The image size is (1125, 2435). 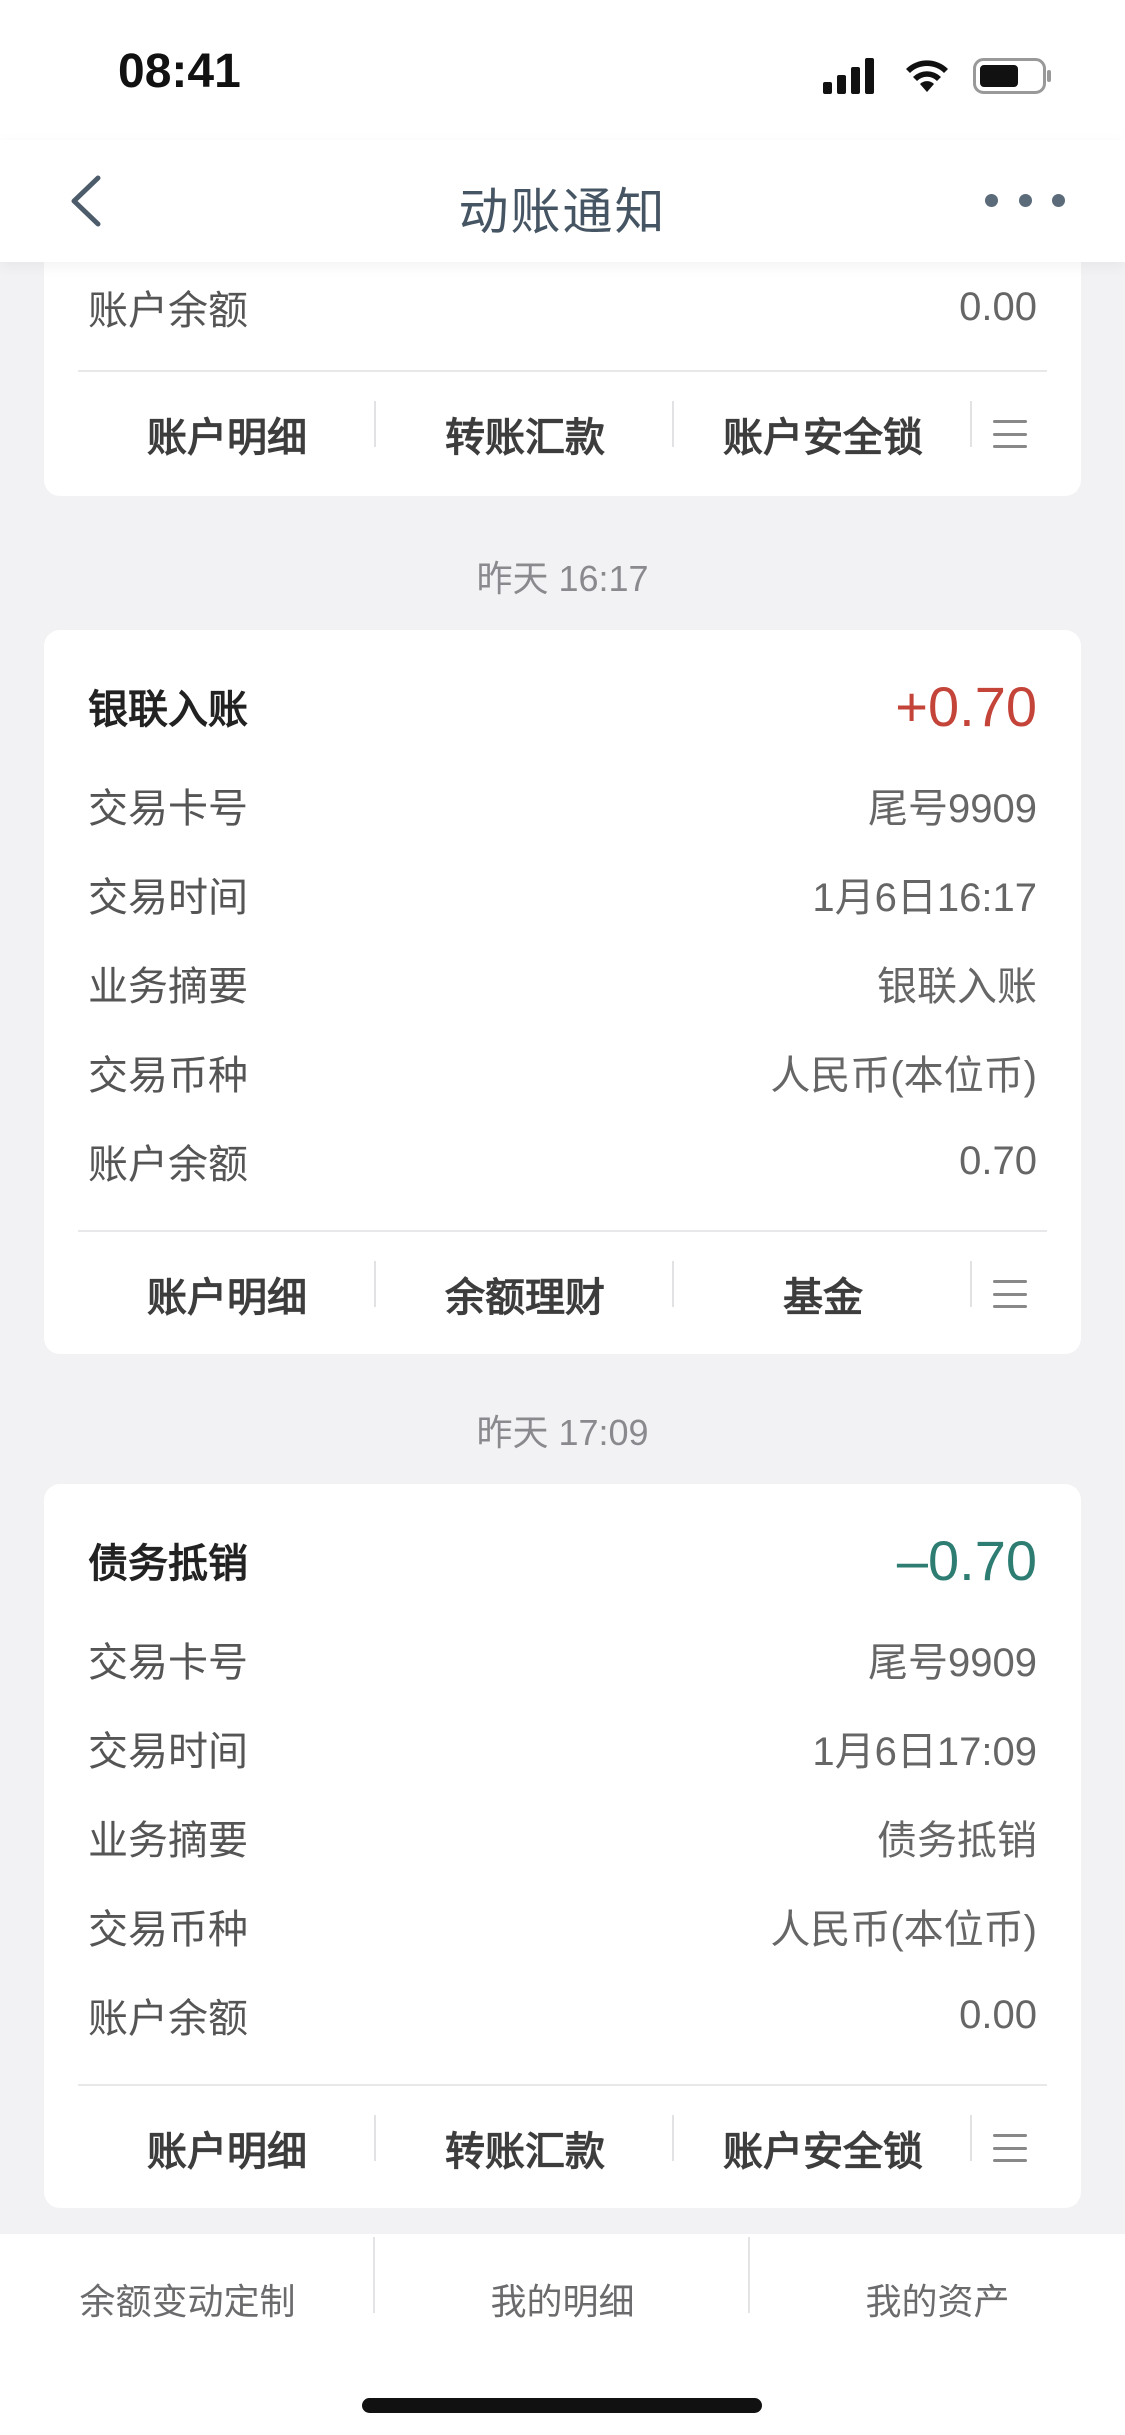 What do you see at coordinates (562, 706) in the screenshot?
I see `notice-header: 银联入账 +0.70` at bounding box center [562, 706].